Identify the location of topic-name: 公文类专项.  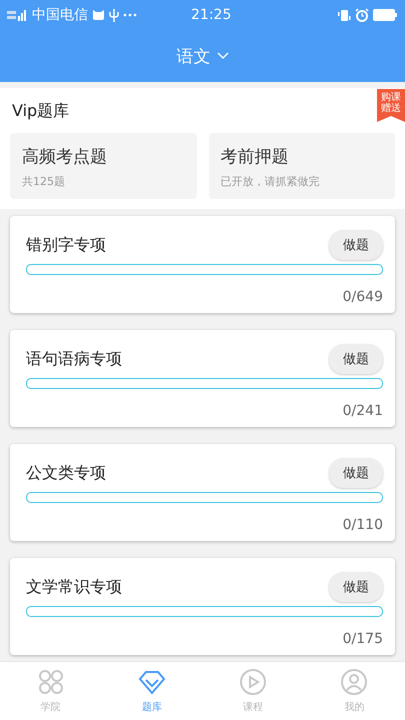
(66, 473).